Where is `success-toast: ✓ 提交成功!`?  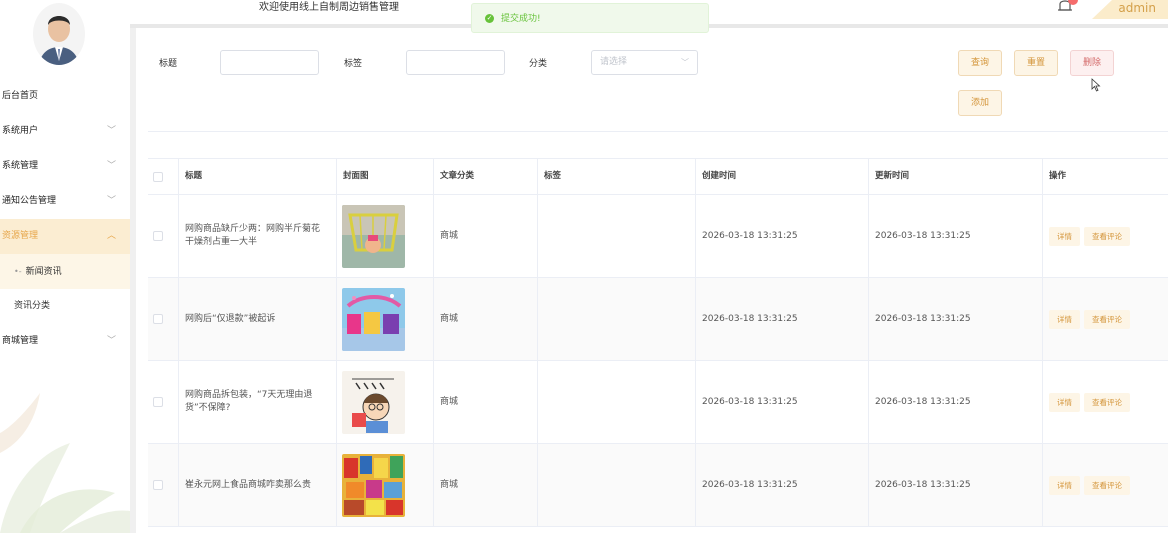 success-toast: ✓ 提交成功! is located at coordinates (590, 18).